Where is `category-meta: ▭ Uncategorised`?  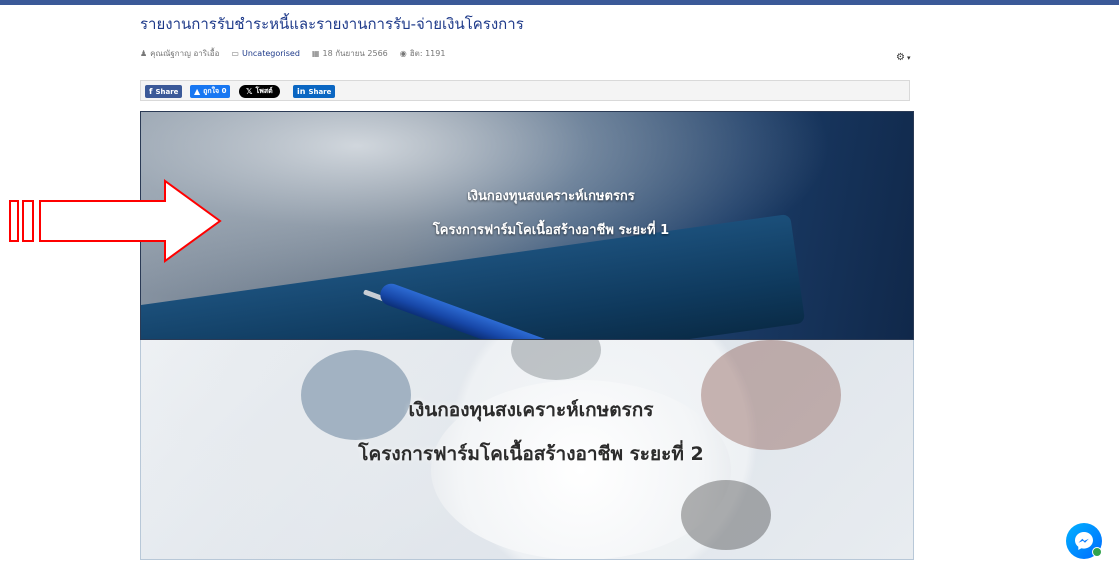 category-meta: ▭ Uncategorised is located at coordinates (265, 53).